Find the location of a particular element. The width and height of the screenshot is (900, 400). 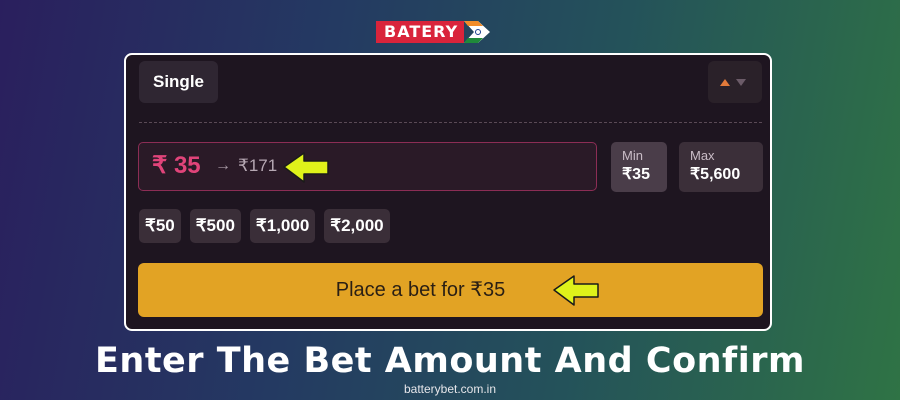

quick-amount-1000: ₹1,000 is located at coordinates (282, 226).